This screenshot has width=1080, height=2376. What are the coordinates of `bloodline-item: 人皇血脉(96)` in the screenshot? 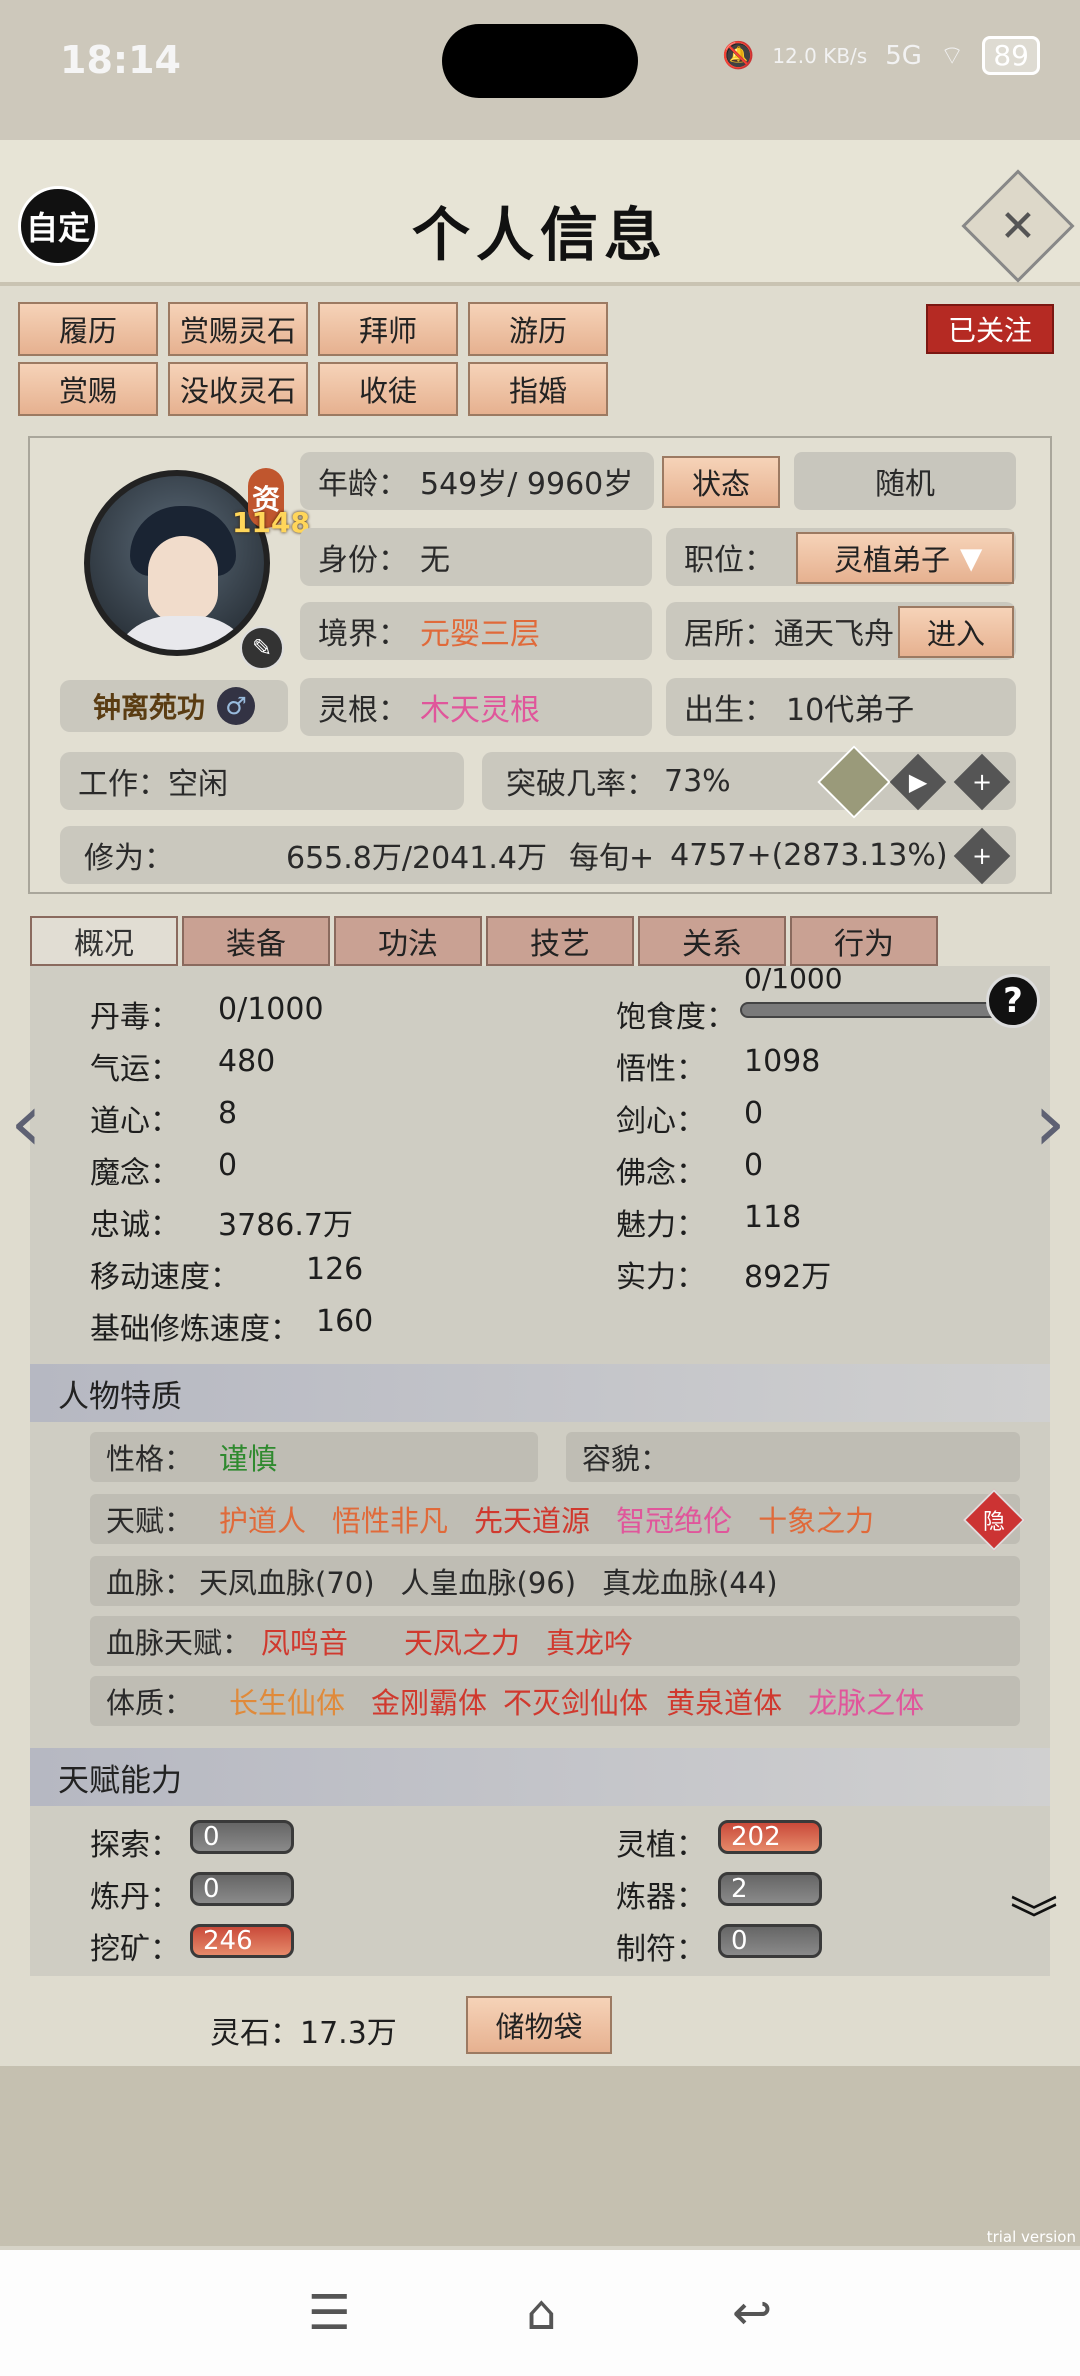 It's located at (489, 1581).